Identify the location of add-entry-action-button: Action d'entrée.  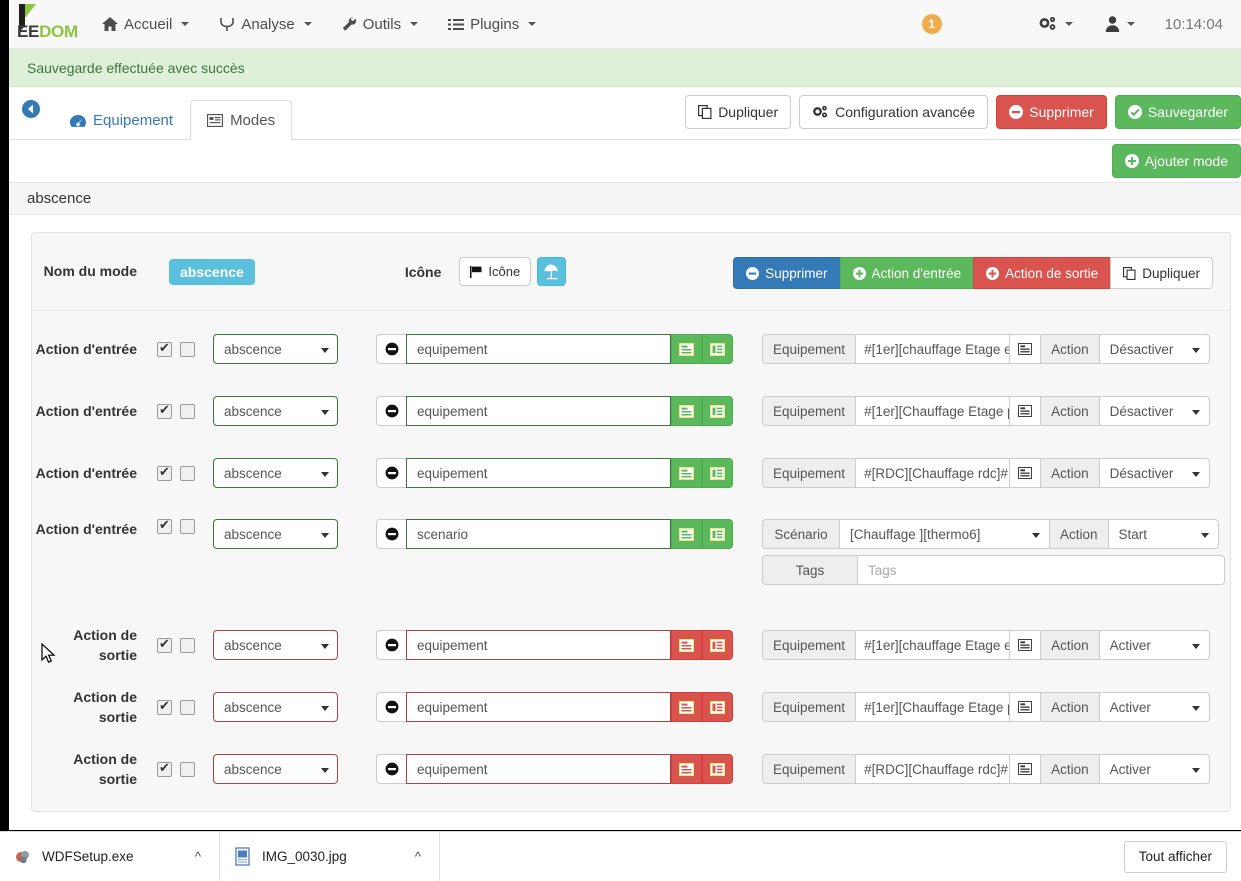
(907, 273).